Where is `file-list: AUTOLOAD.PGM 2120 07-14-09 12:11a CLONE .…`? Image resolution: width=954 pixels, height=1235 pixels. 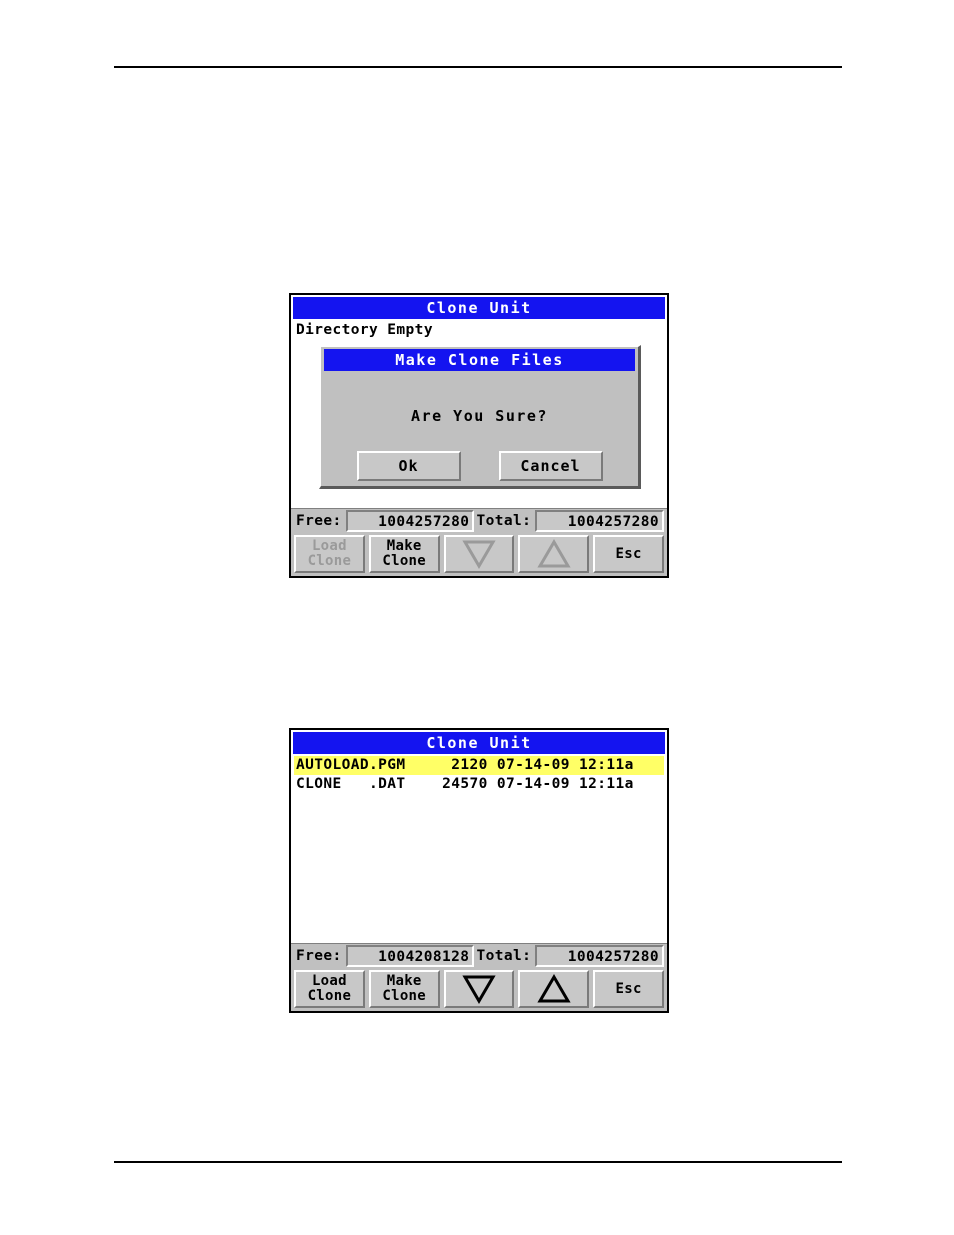
file-list: AUTOLOAD.PGM 2120 07-14-09 12:11a CLONE .… is located at coordinates (479, 849).